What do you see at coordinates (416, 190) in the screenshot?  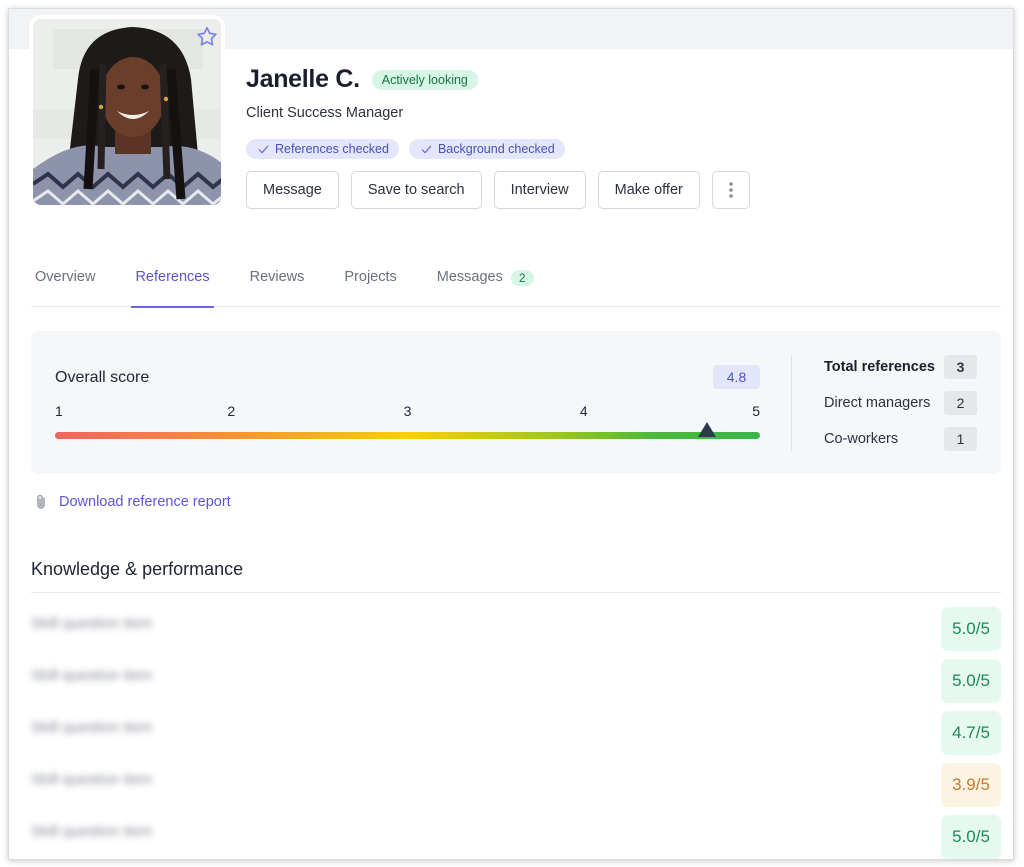 I see `save-to-search-button: Save to search` at bounding box center [416, 190].